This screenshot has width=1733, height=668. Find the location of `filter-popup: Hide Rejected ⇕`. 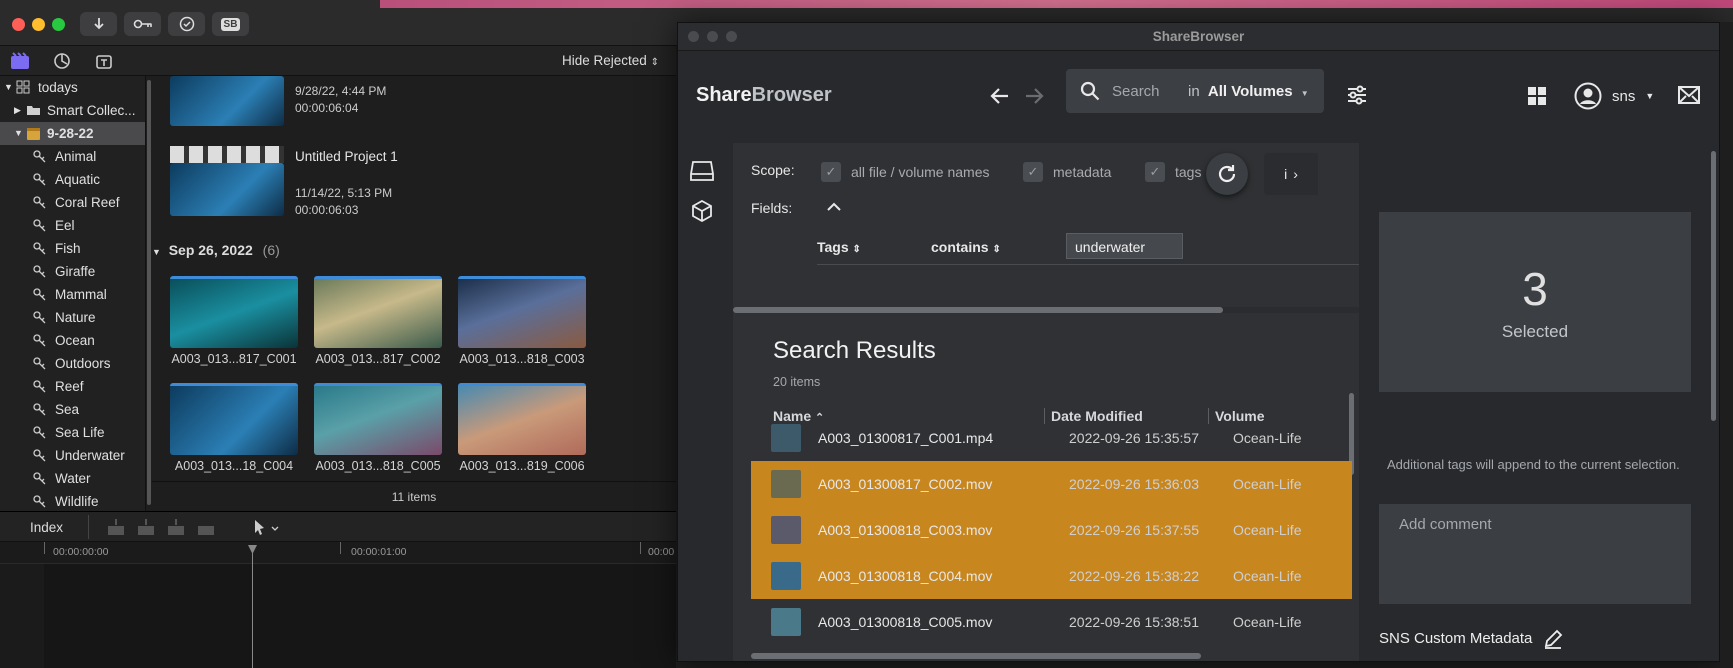

filter-popup: Hide Rejected ⇕ is located at coordinates (610, 60).